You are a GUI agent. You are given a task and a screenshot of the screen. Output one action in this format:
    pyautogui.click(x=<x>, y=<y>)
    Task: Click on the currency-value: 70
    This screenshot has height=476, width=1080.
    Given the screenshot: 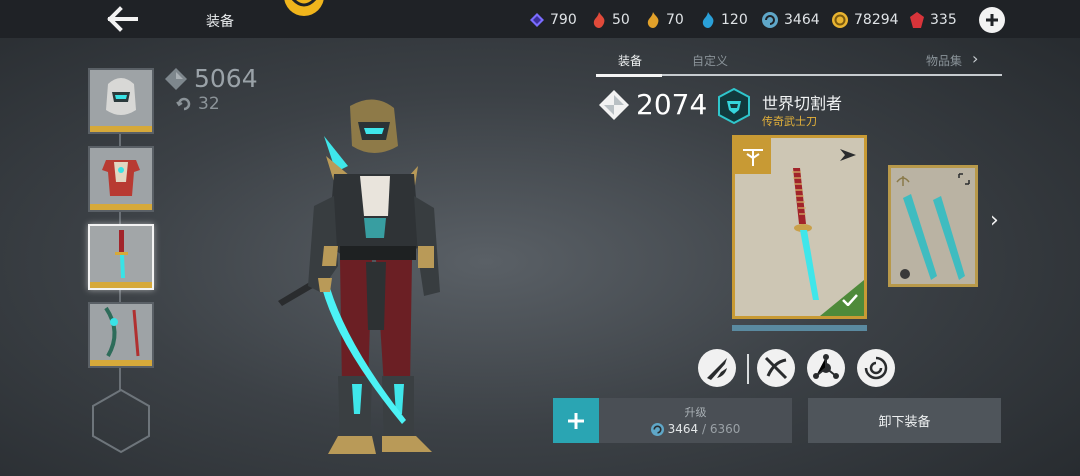 What is the action you would take?
    pyautogui.click(x=675, y=20)
    